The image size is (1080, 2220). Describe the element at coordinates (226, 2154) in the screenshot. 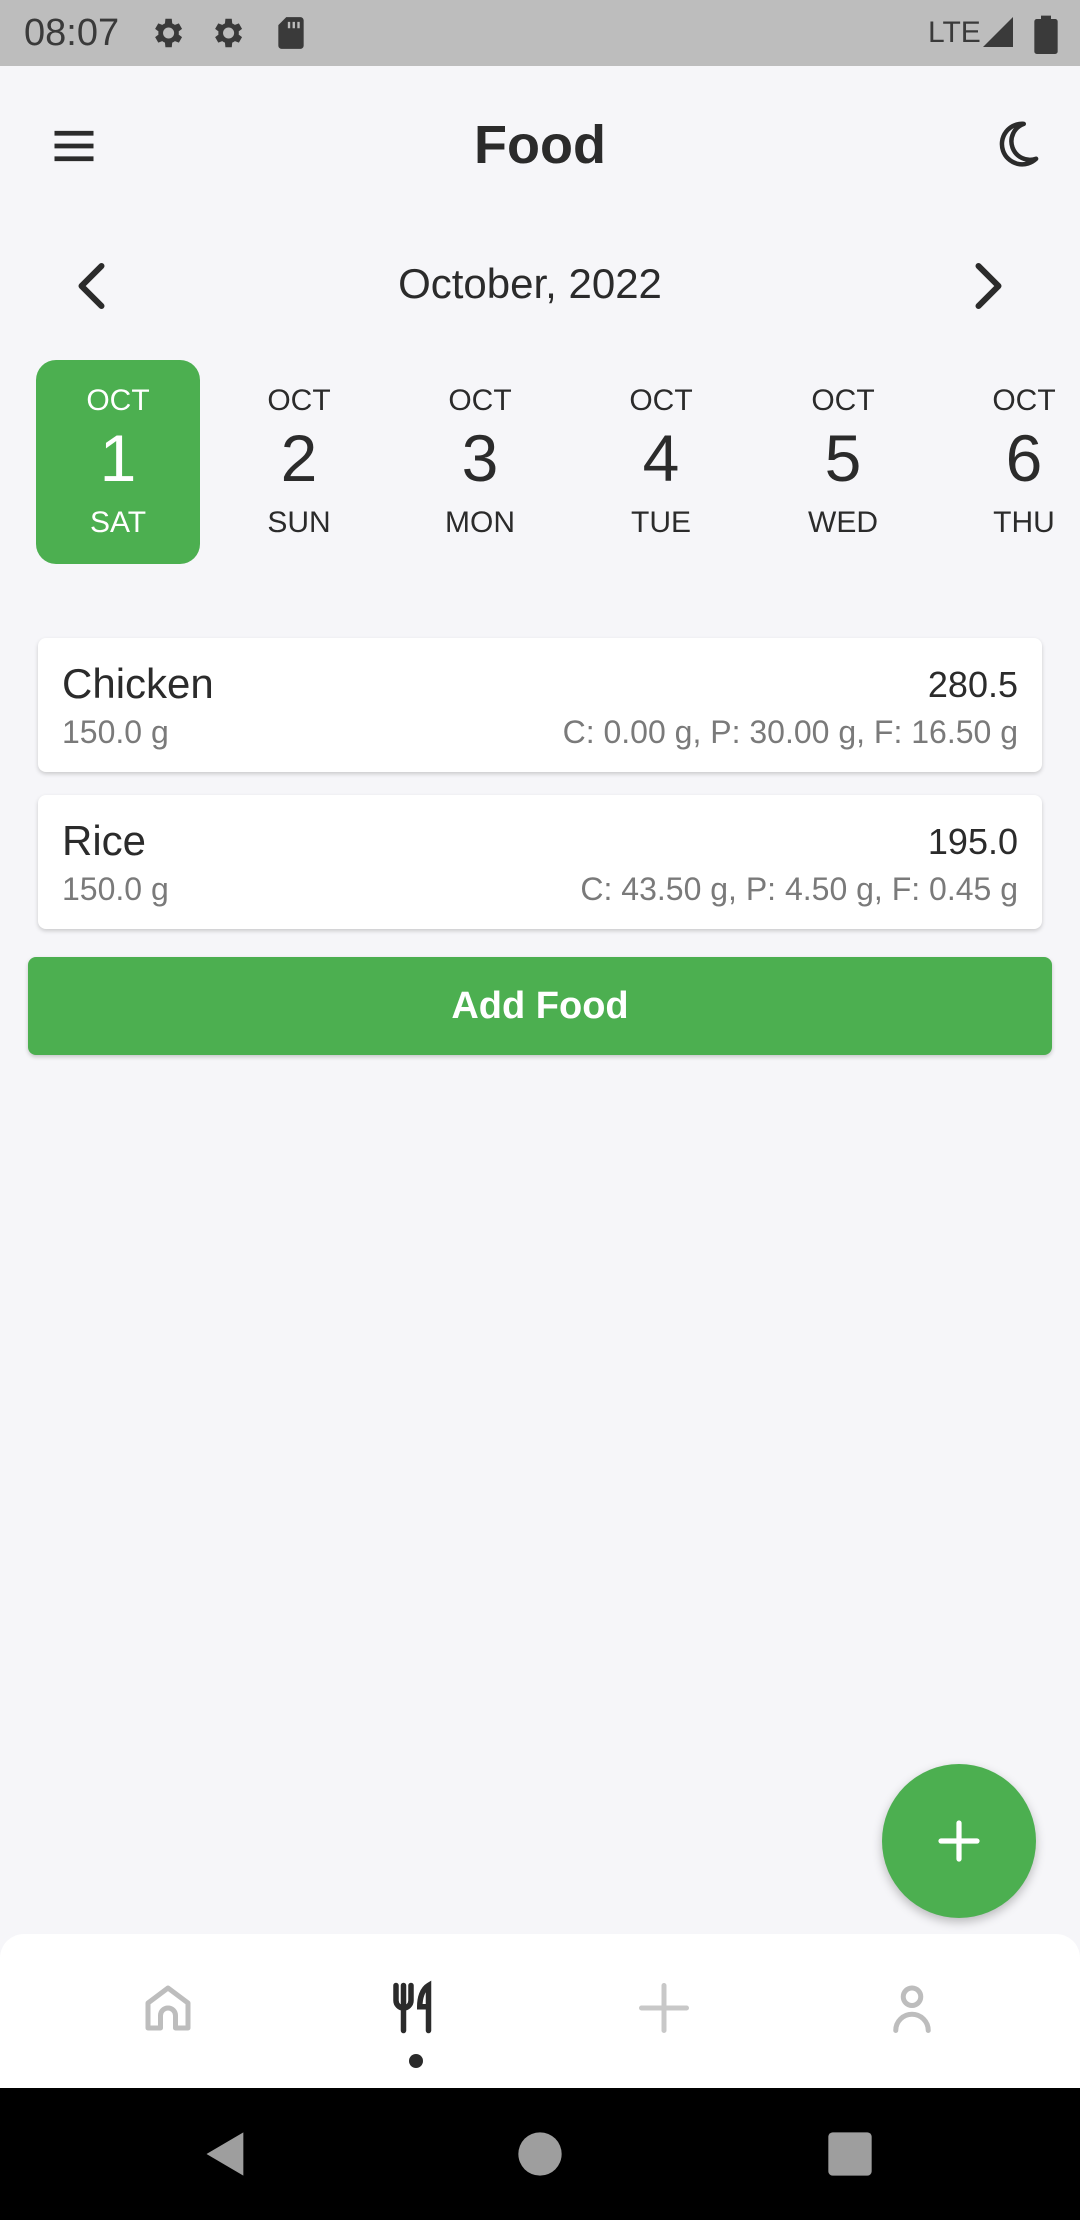

I see `back-icon` at that location.